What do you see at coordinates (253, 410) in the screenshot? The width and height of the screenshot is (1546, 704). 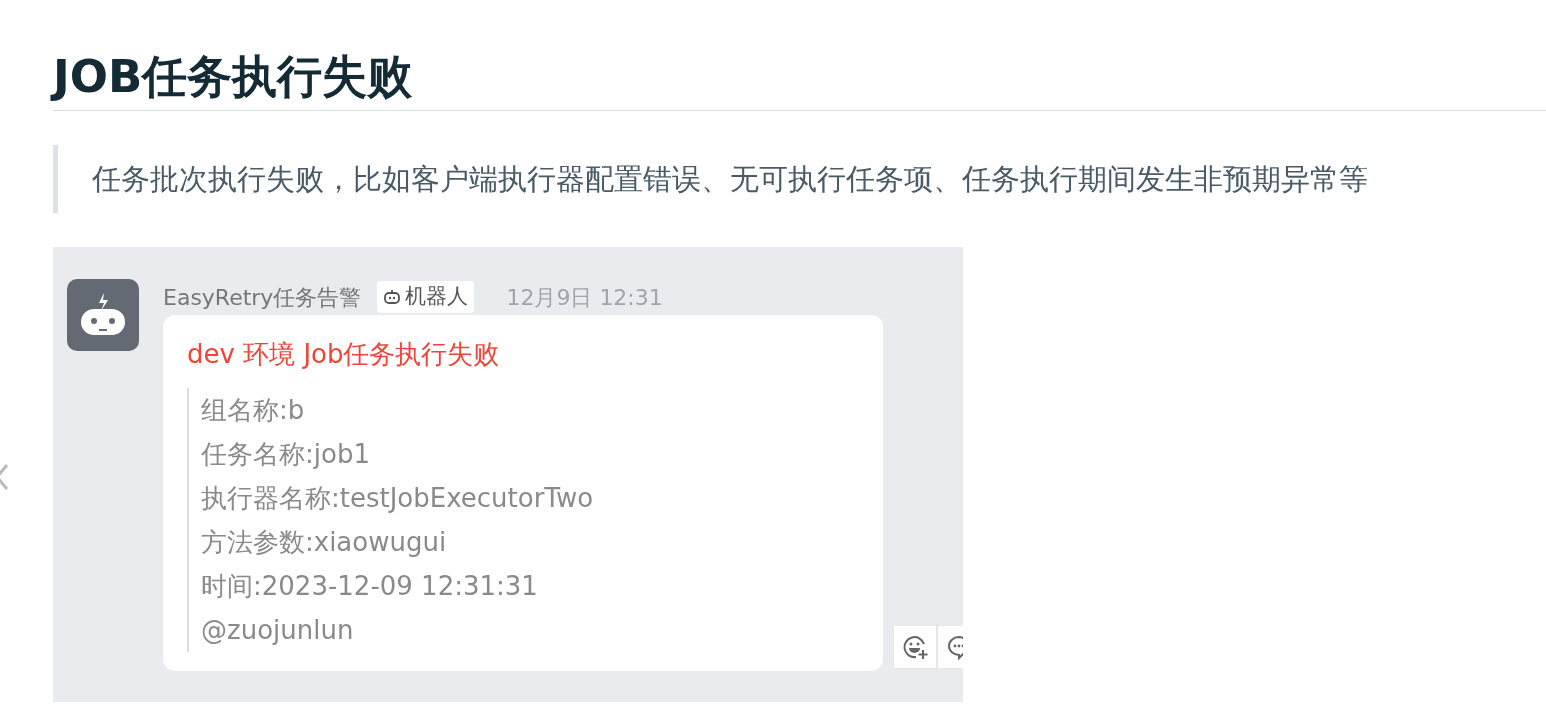 I see `message-line: 组名称:b` at bounding box center [253, 410].